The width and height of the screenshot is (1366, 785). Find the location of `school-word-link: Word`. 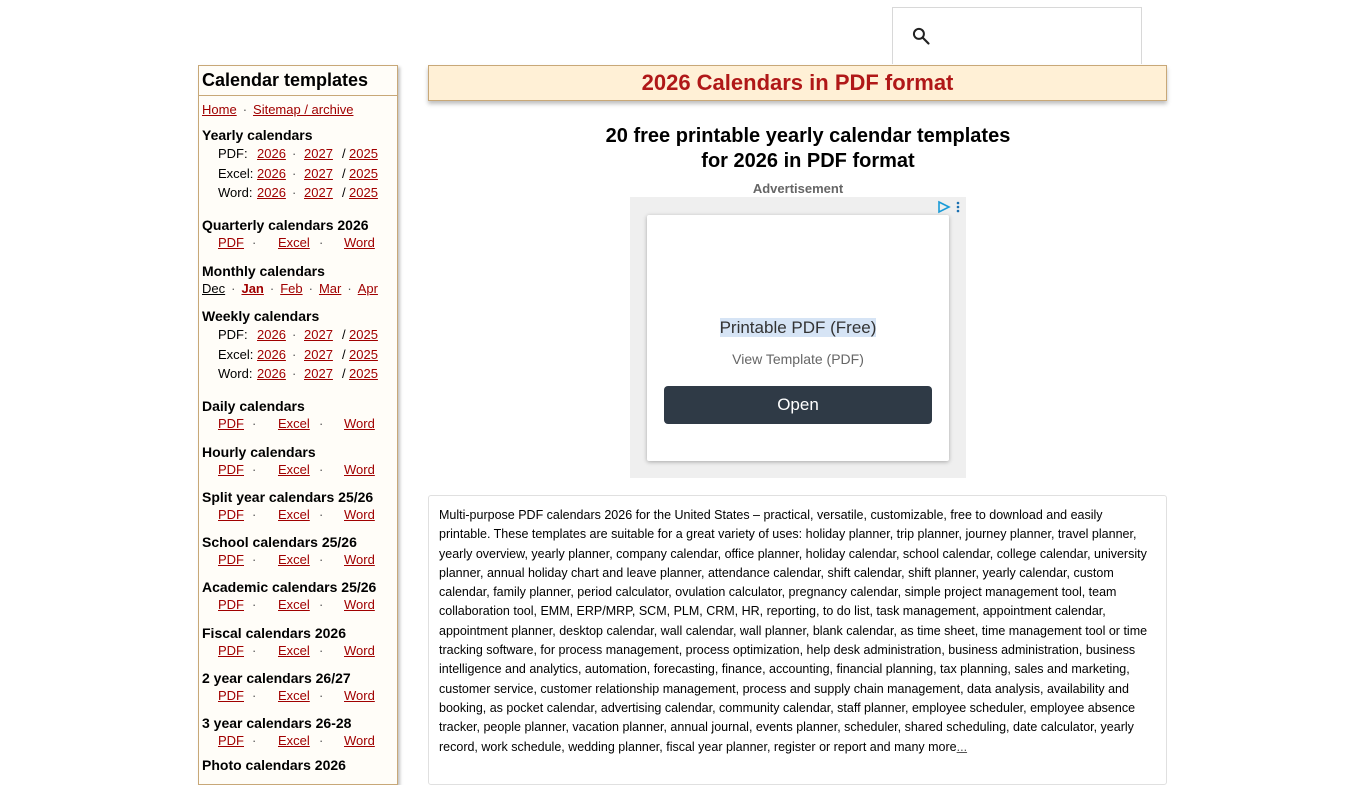

school-word-link: Word is located at coordinates (359, 560).